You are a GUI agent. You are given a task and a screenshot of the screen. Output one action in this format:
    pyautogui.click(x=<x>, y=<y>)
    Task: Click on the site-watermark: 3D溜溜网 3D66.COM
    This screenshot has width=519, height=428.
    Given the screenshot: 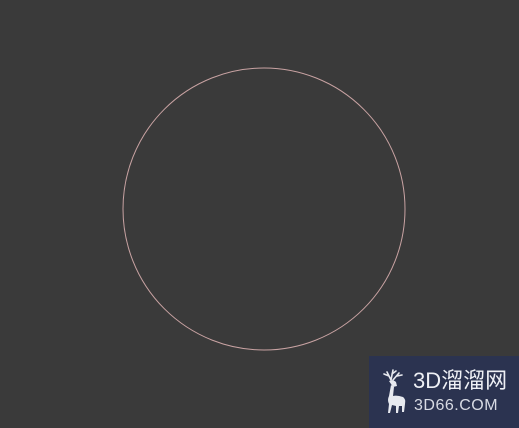 What is the action you would take?
    pyautogui.click(x=444, y=392)
    